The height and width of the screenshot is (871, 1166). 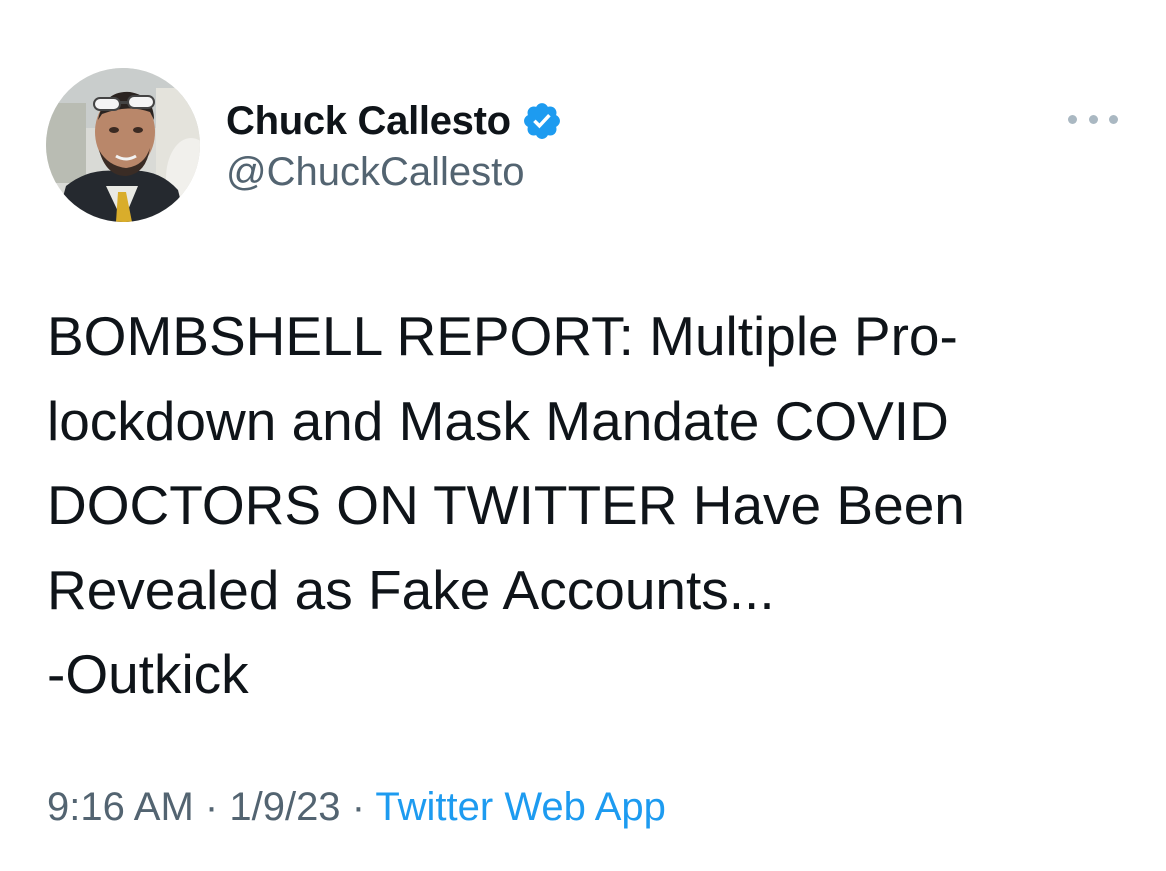 I want to click on tweet-text-line: DOCTORS ON TWITTER Have Been, so click(x=506, y=505).